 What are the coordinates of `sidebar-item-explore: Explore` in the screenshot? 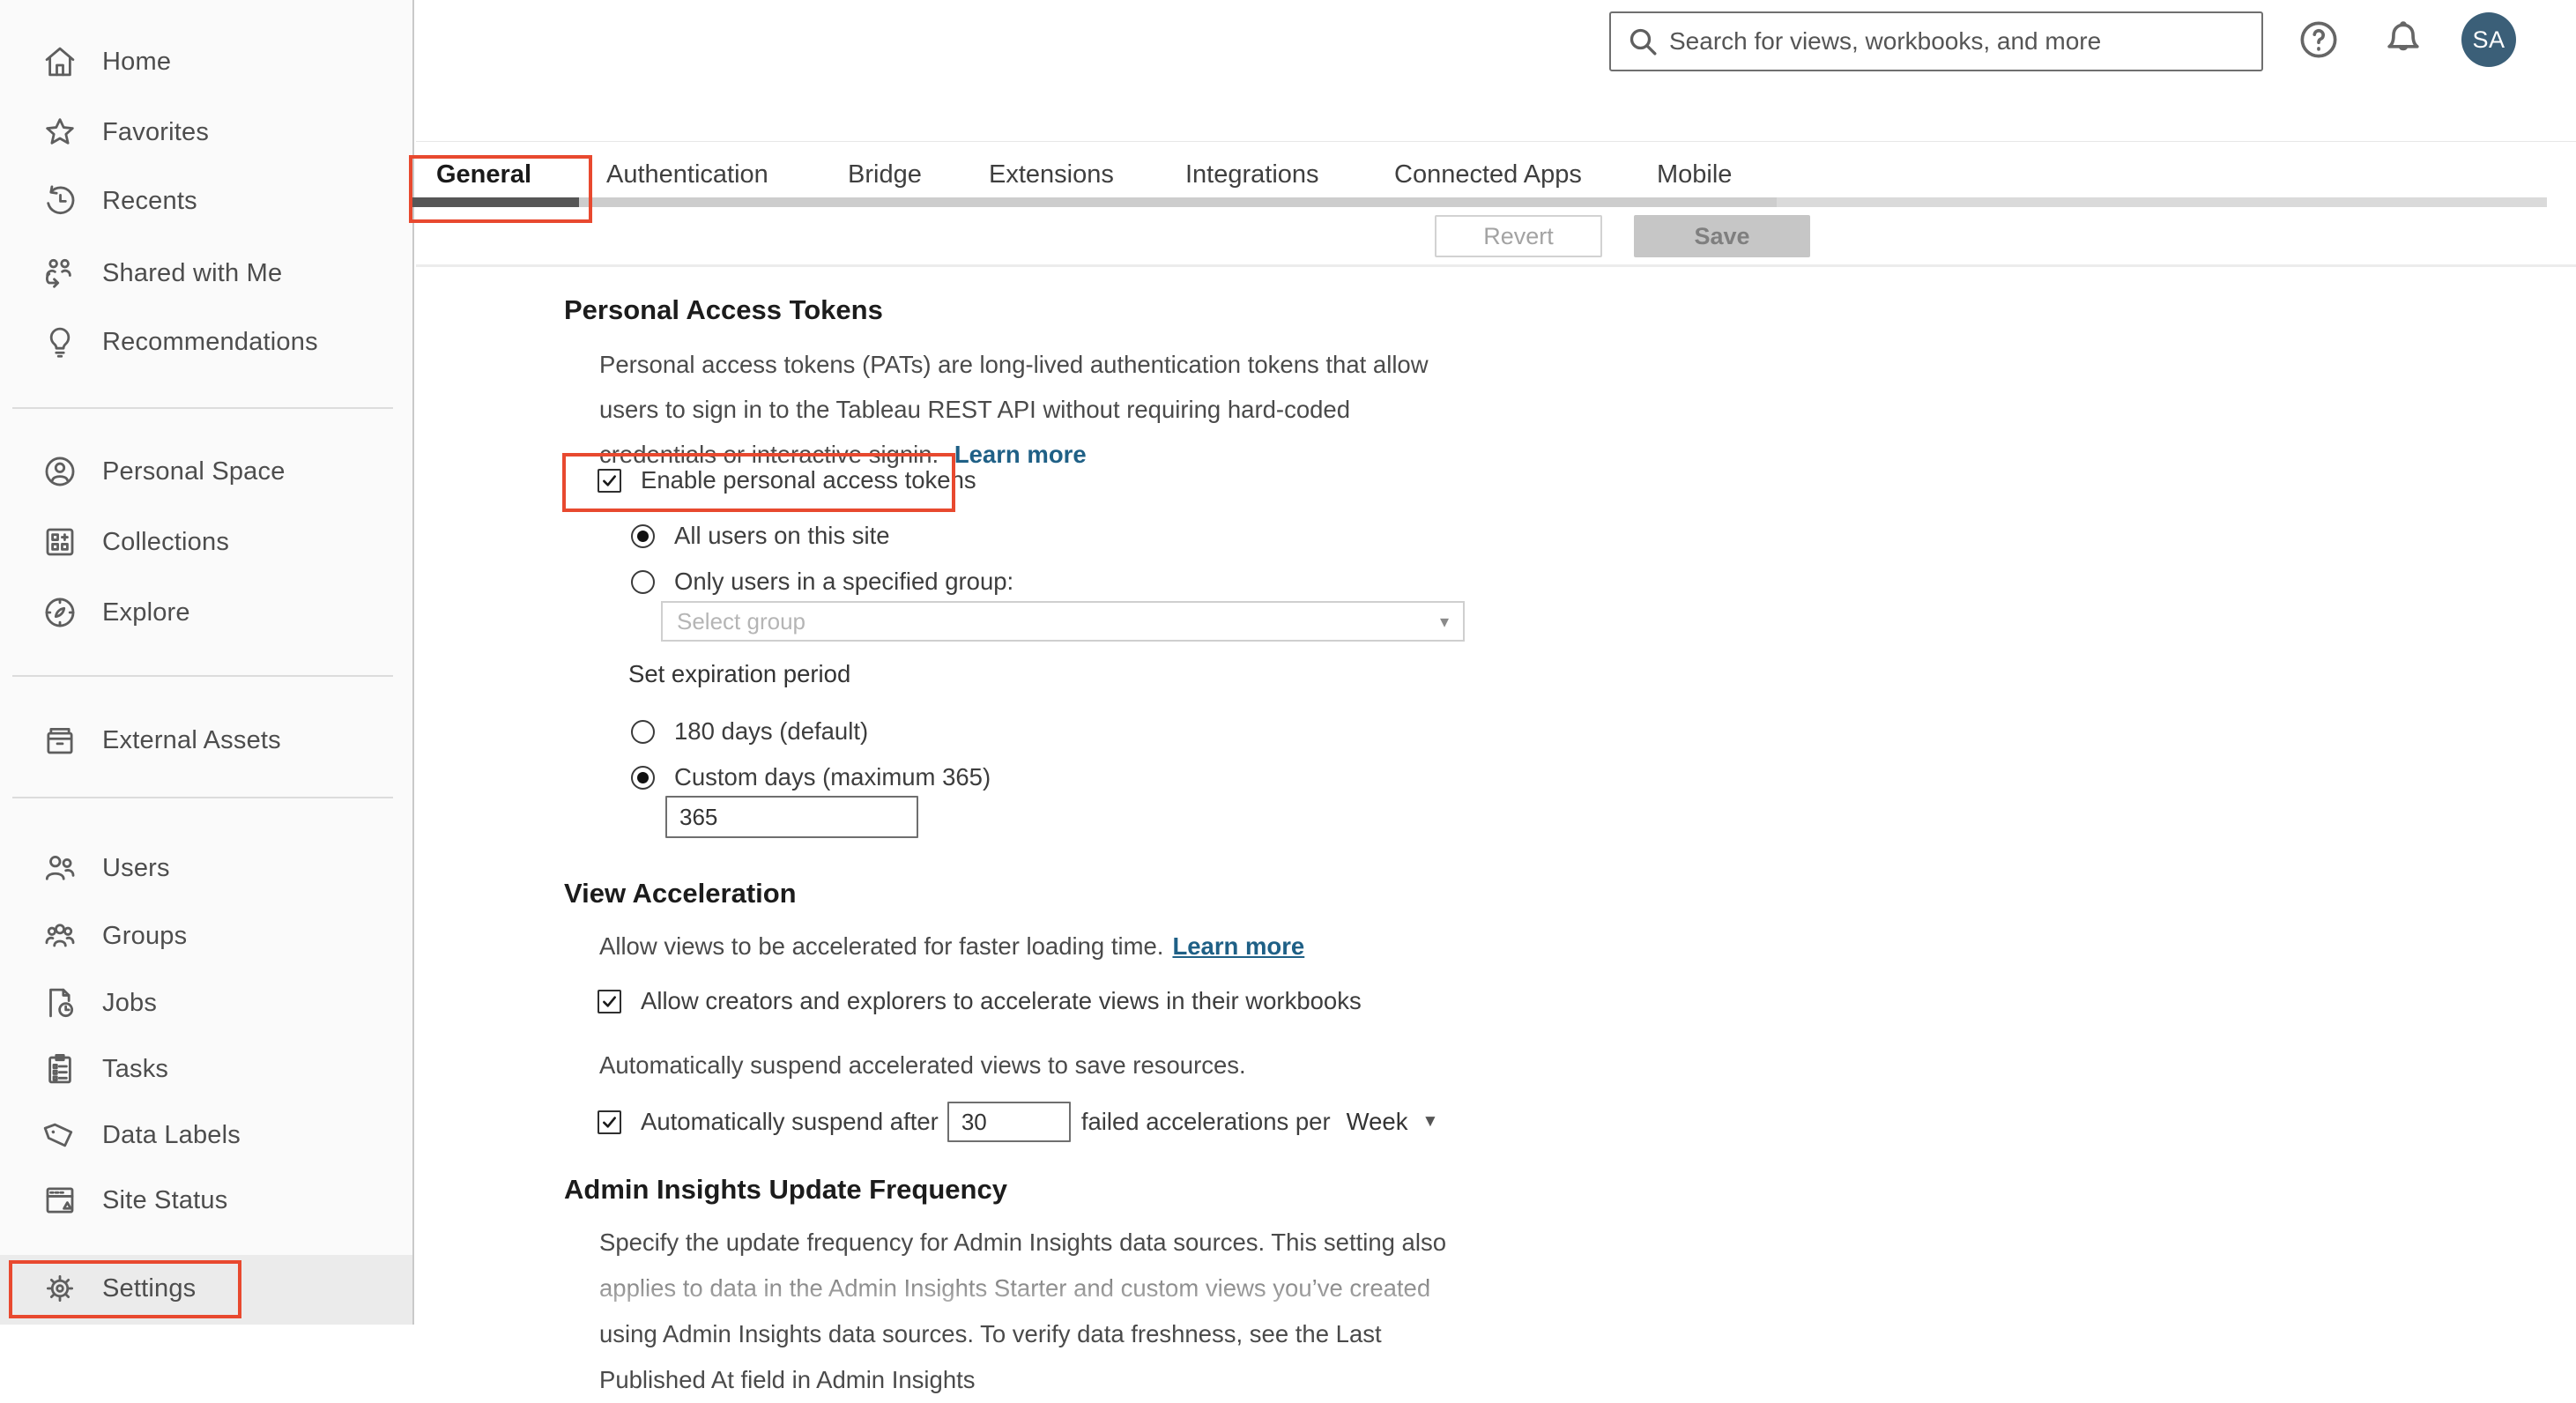 It's located at (207, 612).